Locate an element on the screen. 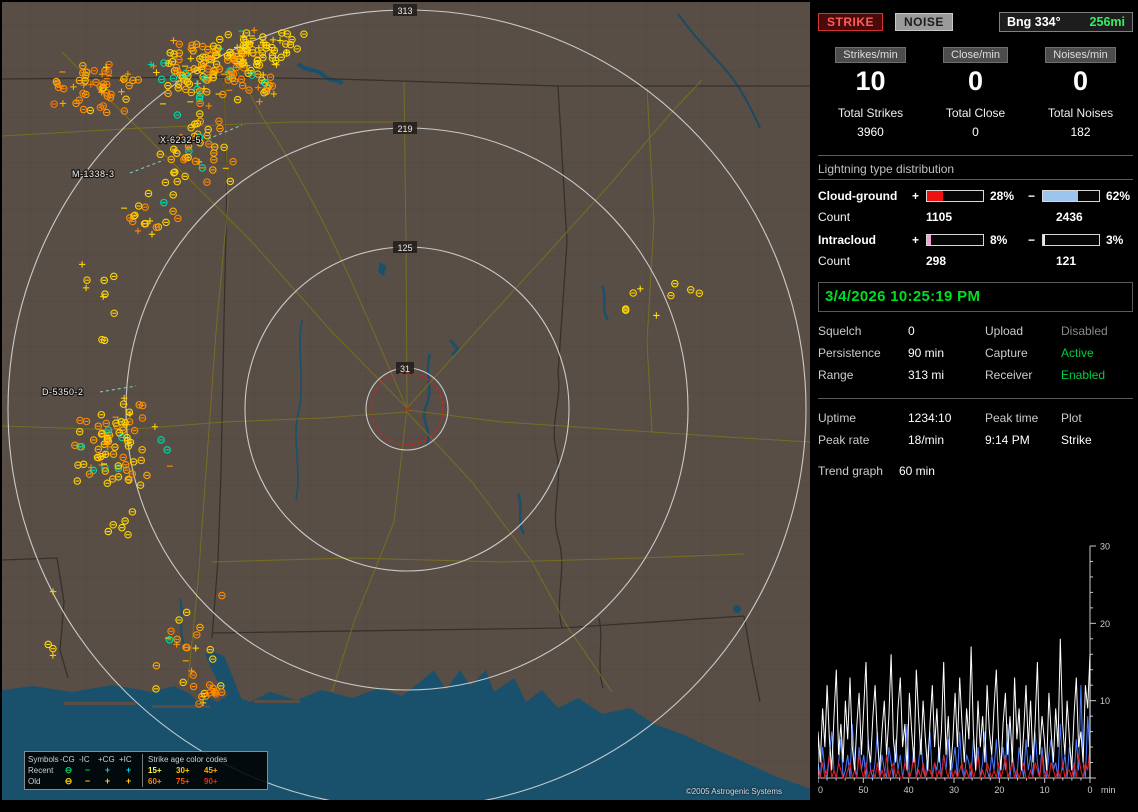 This screenshot has width=1138, height=812. trend-graph-window: 60 min is located at coordinates (916, 471).